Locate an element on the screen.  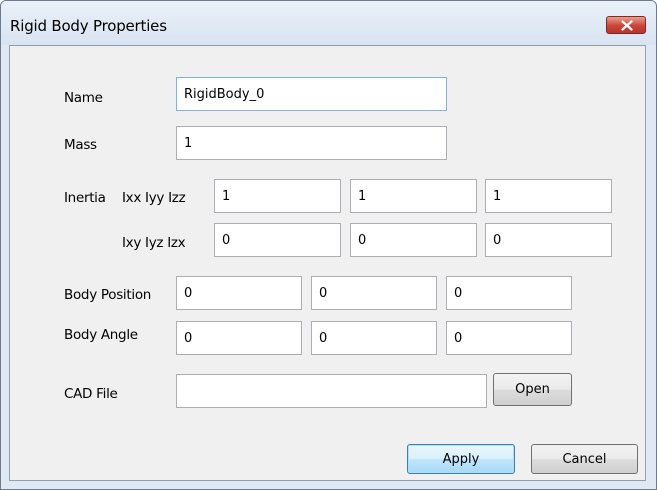
inertia-label: Inertia is located at coordinates (85, 198).